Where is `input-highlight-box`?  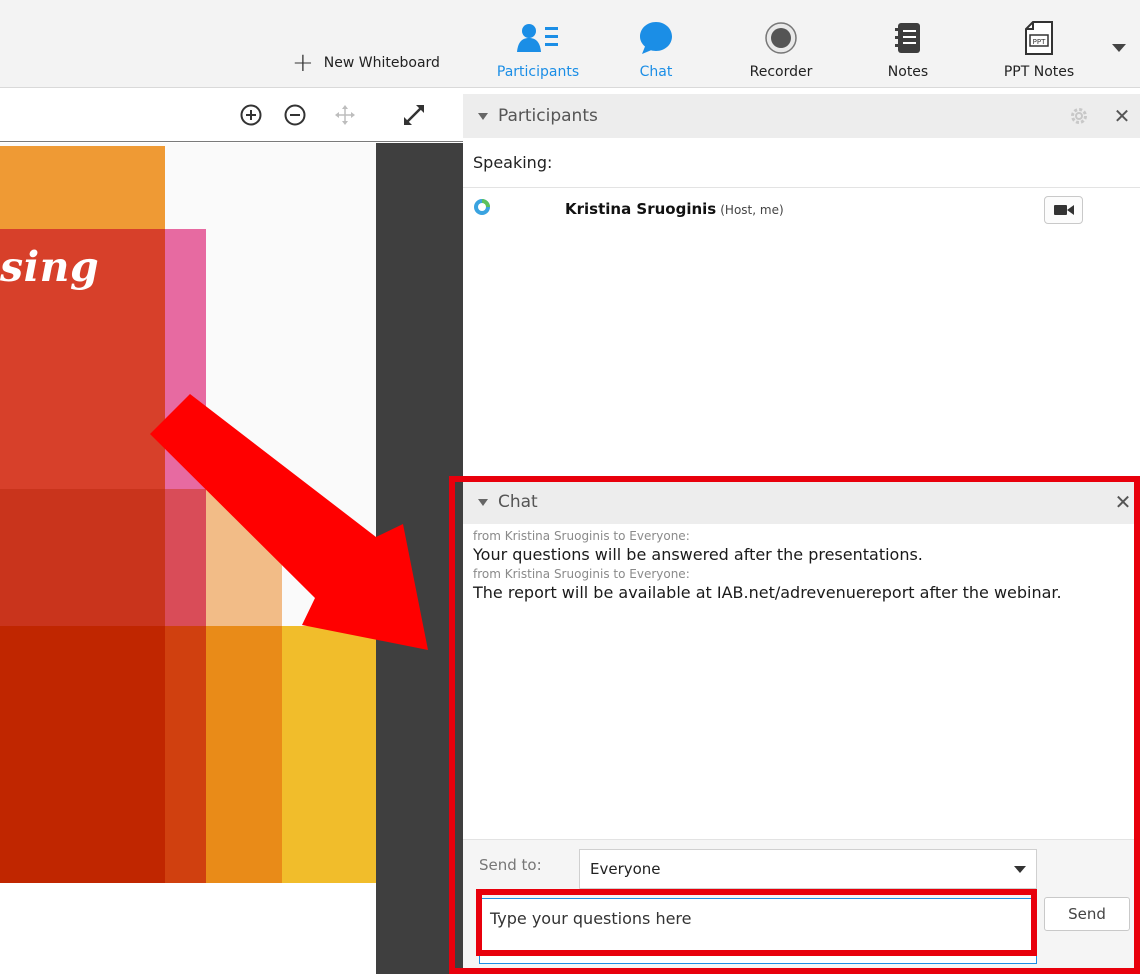 input-highlight-box is located at coordinates (756, 922).